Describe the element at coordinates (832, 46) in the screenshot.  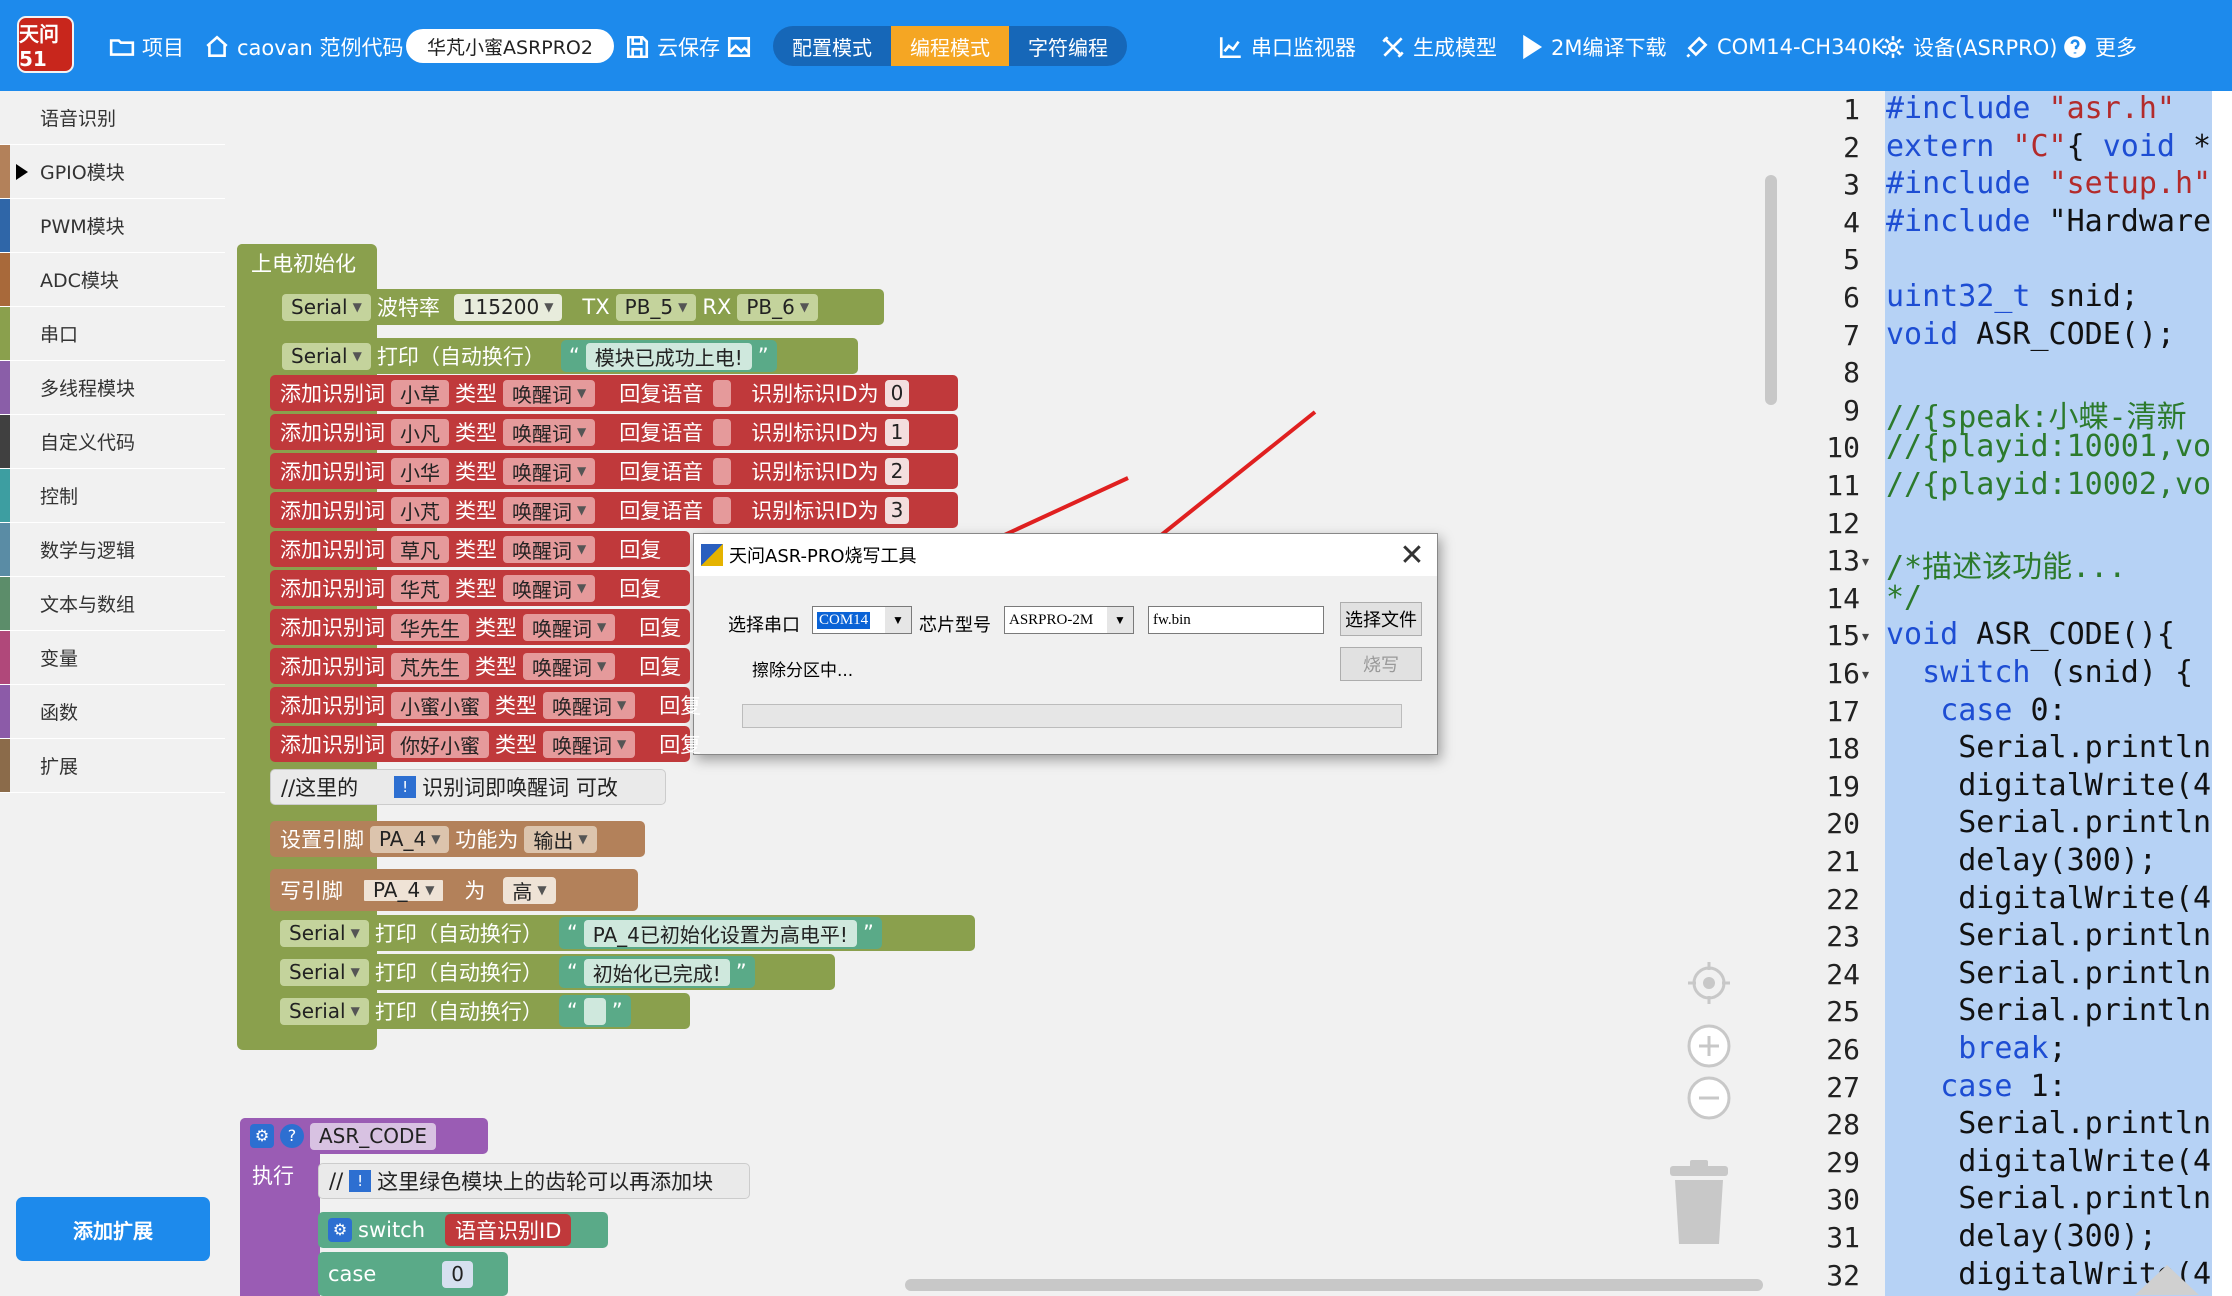
I see `mode-config: 配置模式` at that location.